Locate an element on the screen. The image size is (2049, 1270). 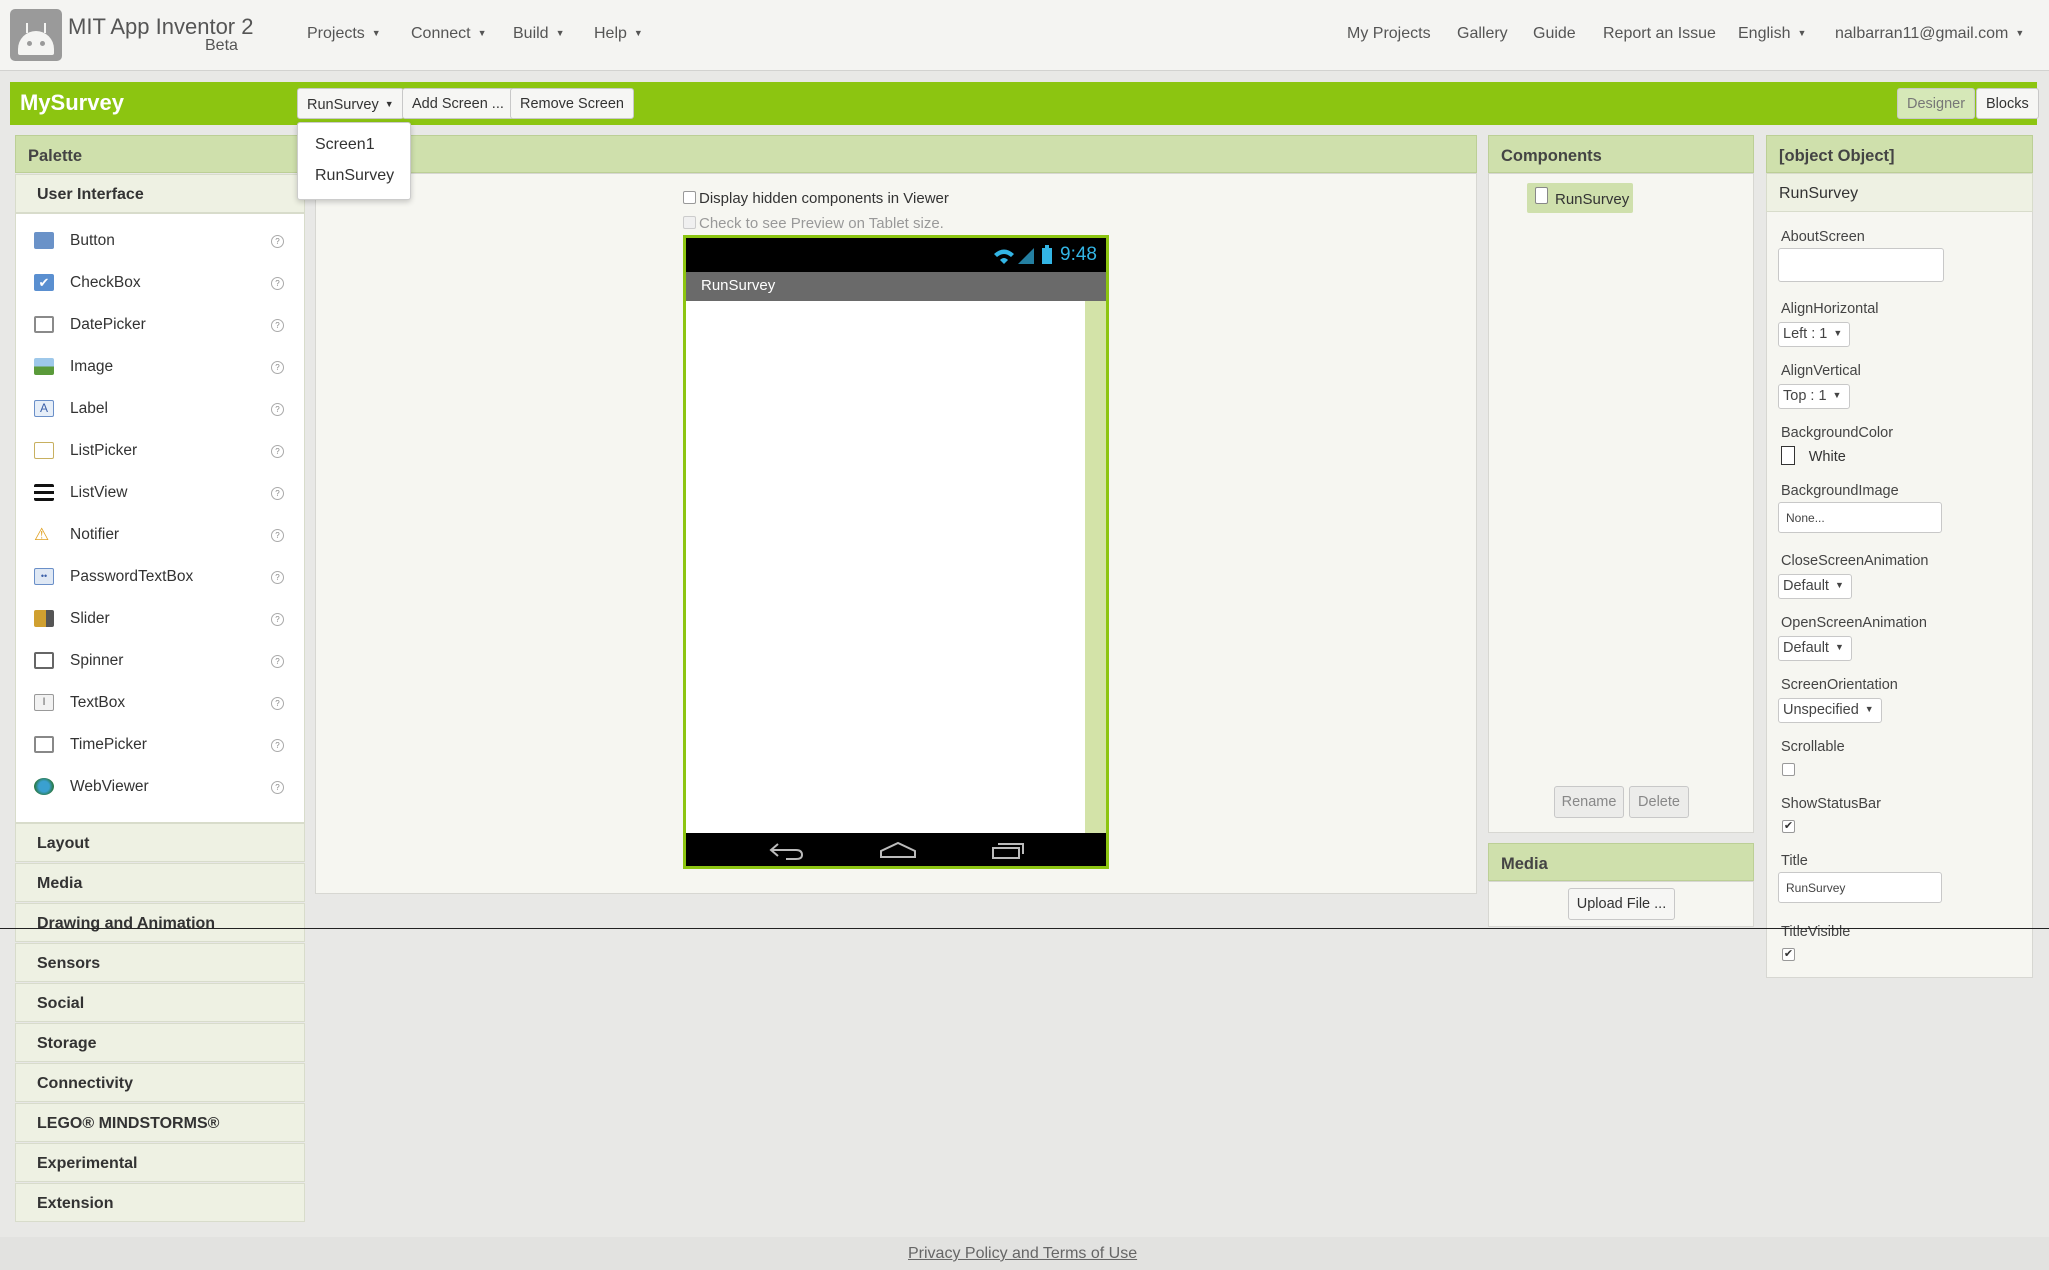
palette-item-datepicker: DatePicker? is located at coordinates (159, 324).